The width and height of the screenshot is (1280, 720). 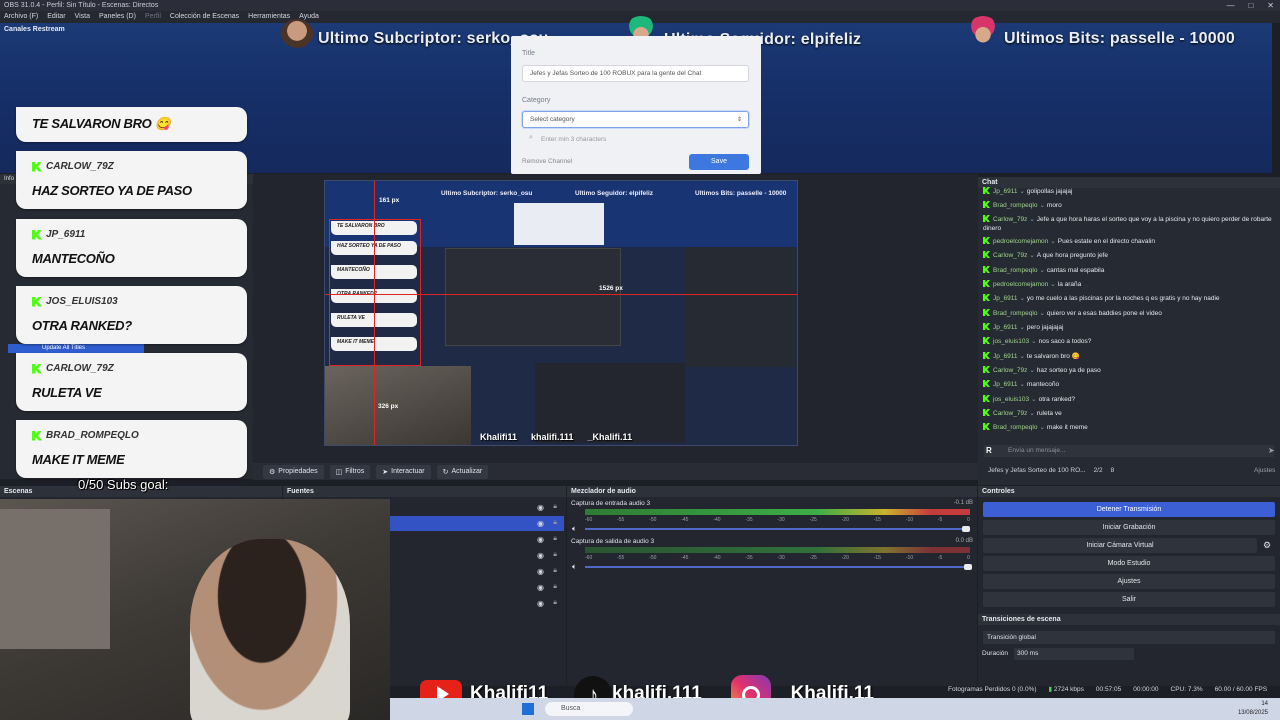 I want to click on chat-message: Brad_rompeqlo ⌄ make it meme, so click(x=1128, y=427).